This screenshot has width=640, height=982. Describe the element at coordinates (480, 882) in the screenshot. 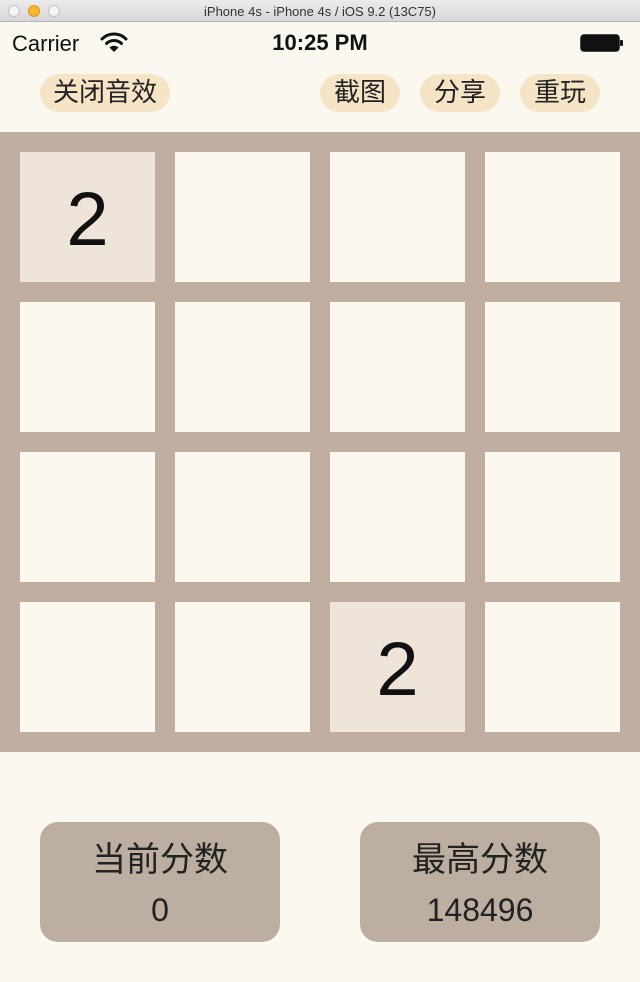

I see `best-score-box: 最高分数 148496` at that location.